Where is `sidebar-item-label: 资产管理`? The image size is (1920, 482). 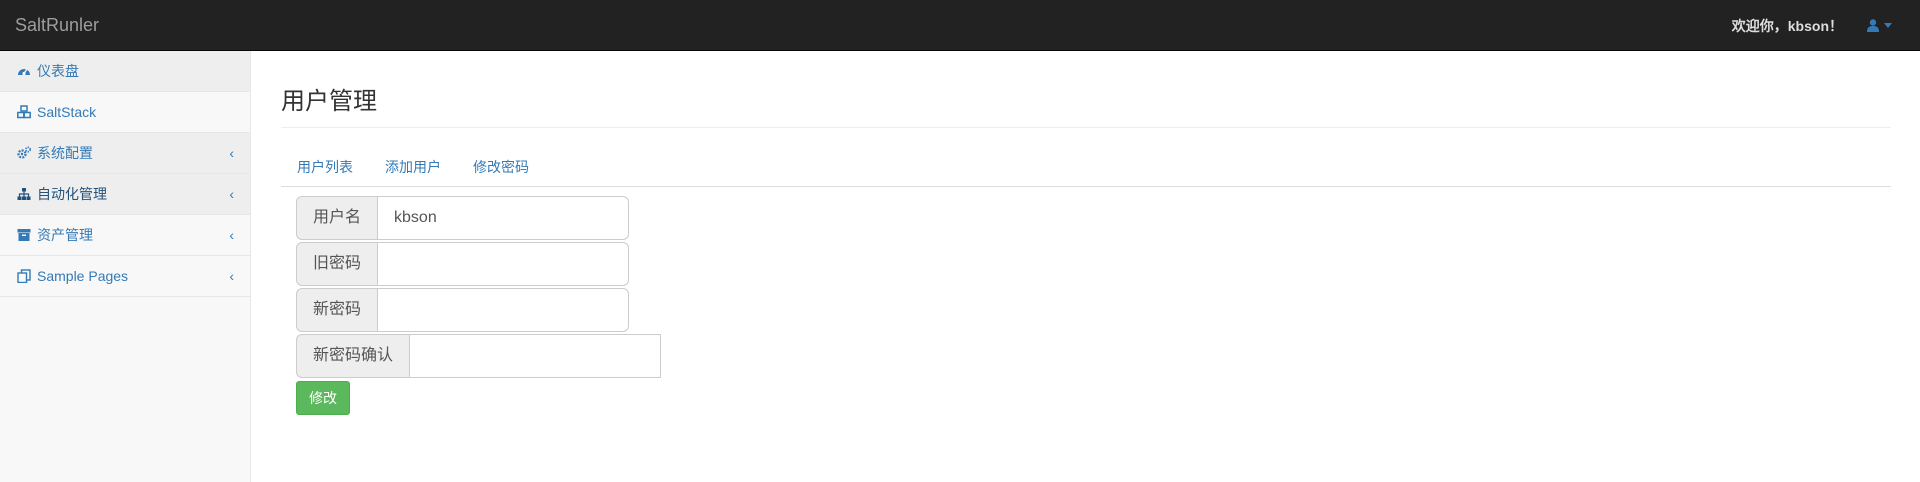 sidebar-item-label: 资产管理 is located at coordinates (65, 234).